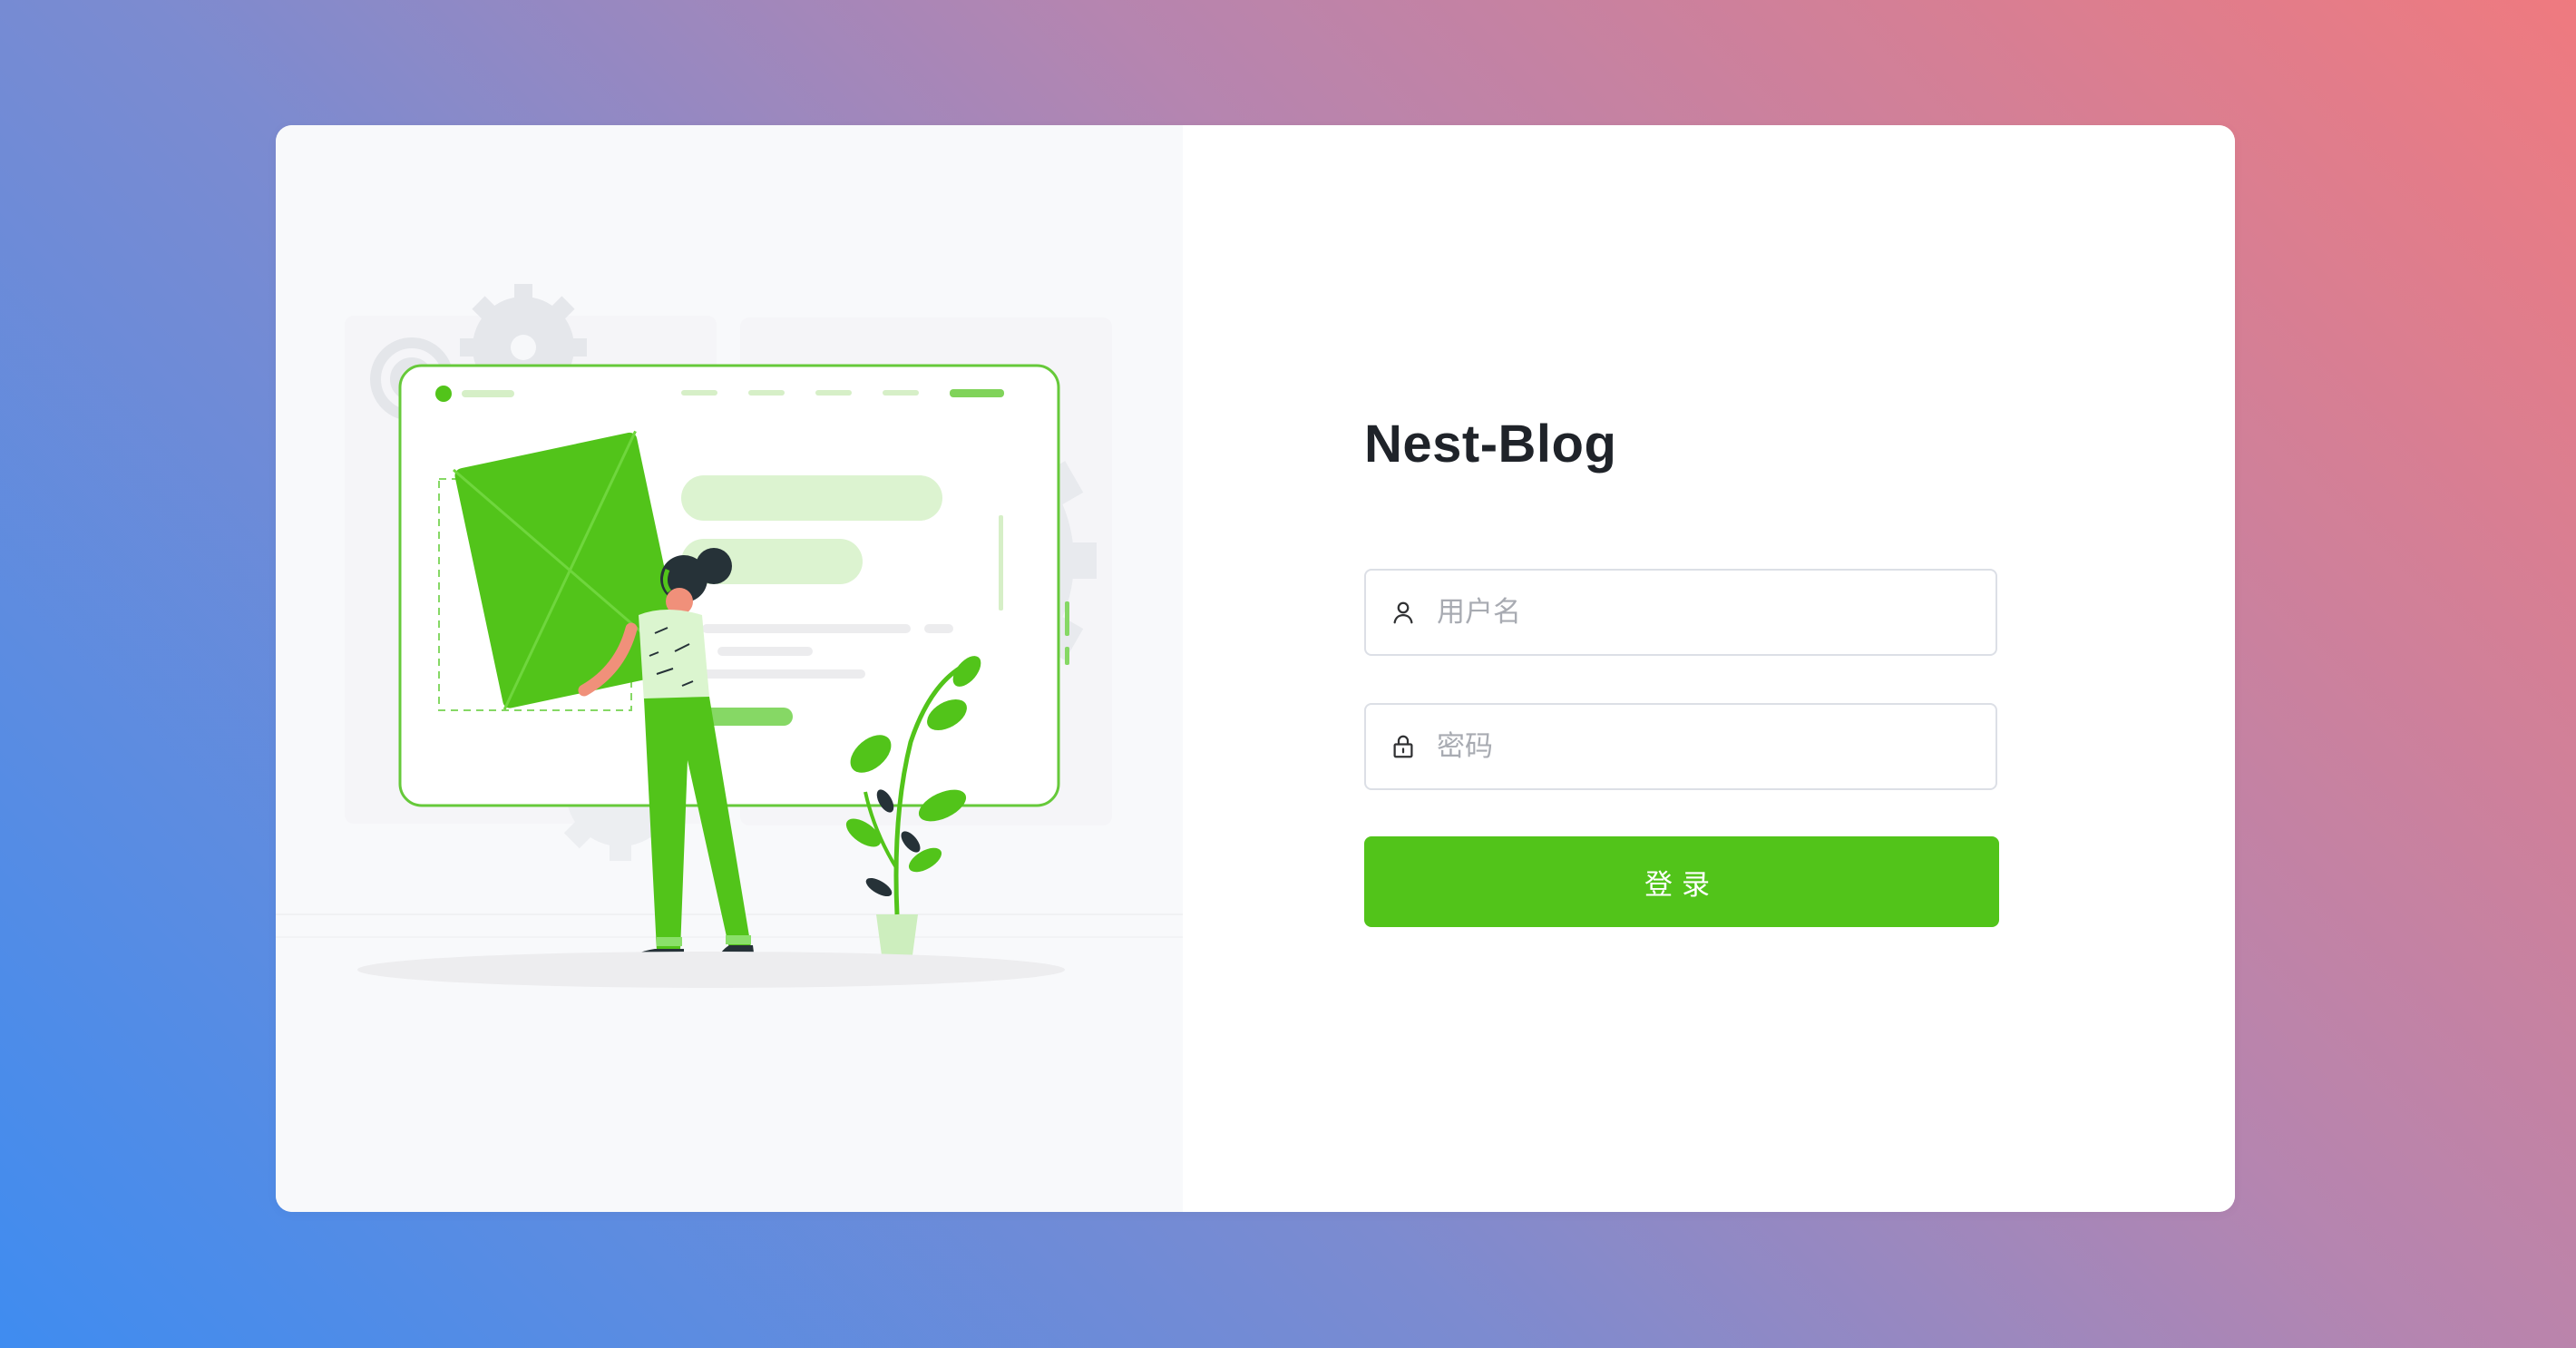 This screenshot has width=2576, height=1348. What do you see at coordinates (1403, 612) in the screenshot?
I see `user-icon` at bounding box center [1403, 612].